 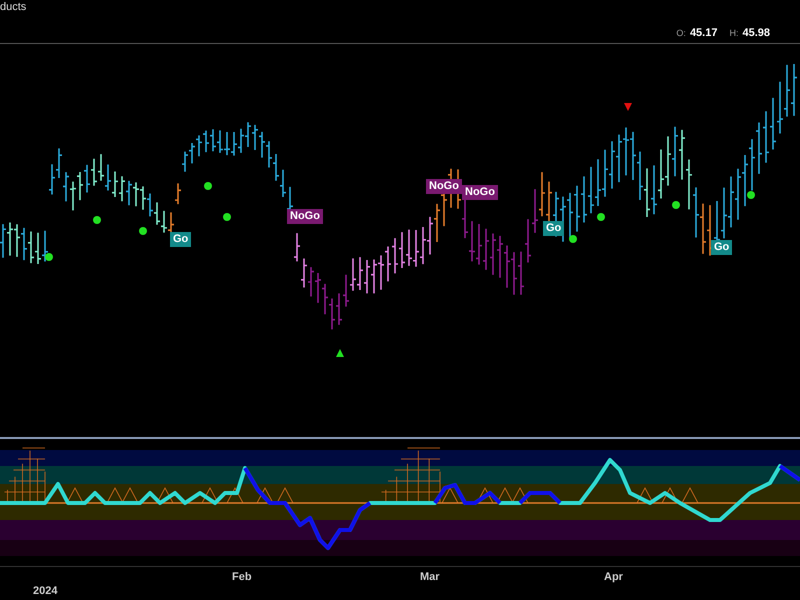 I want to click on down-triangle-icon, so click(x=628, y=107).